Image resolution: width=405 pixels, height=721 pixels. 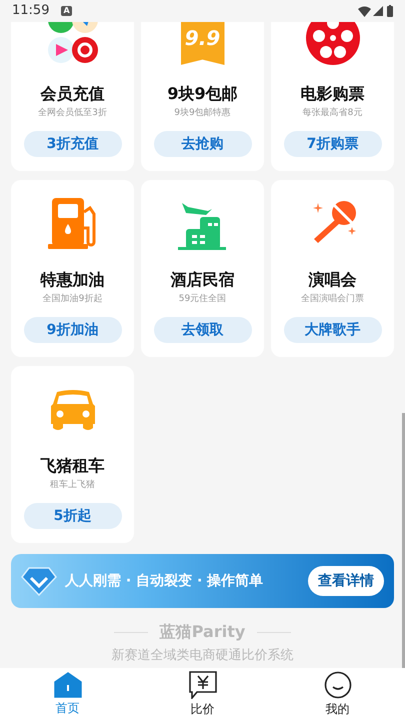 I want to click on service-card: 飞猪租车 租车上飞猪 5折起, so click(x=72, y=454).